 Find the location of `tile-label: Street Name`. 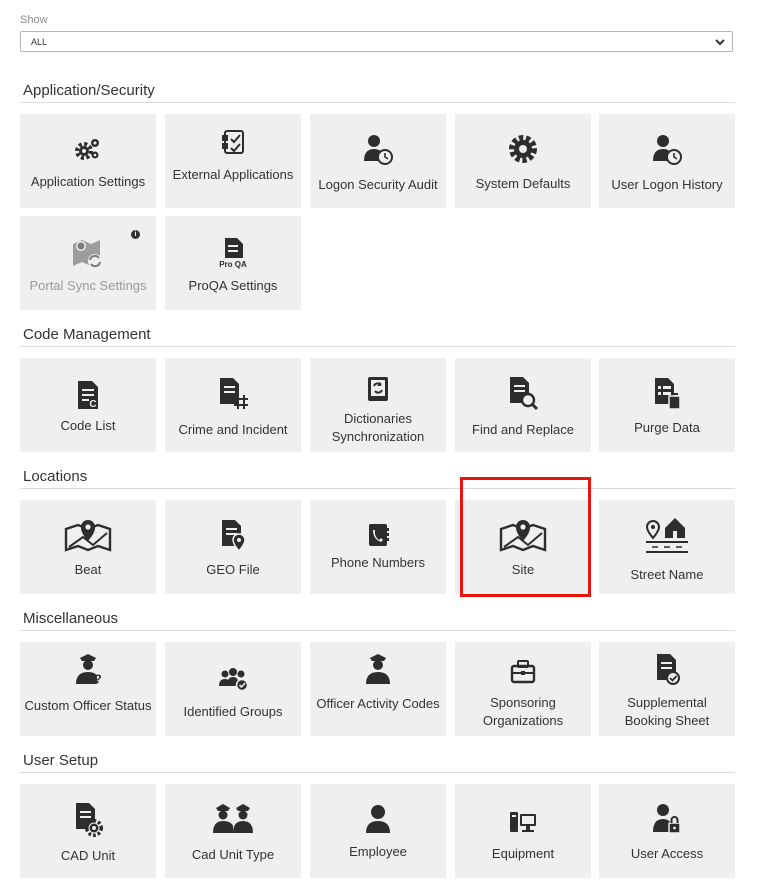

tile-label: Street Name is located at coordinates (667, 574).